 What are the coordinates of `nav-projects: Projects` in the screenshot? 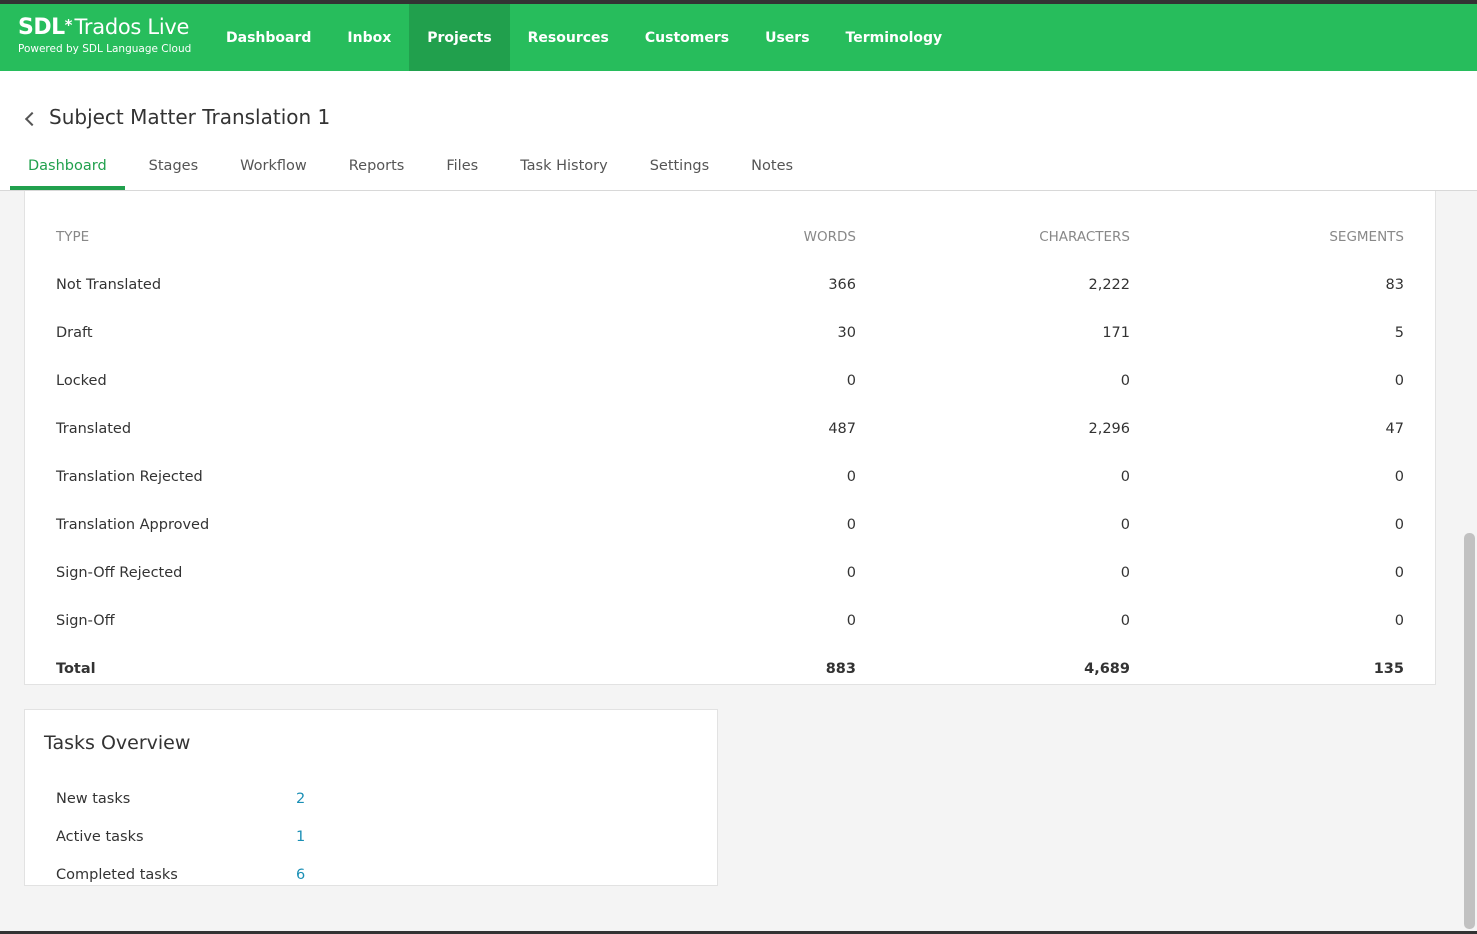 It's located at (459, 37).